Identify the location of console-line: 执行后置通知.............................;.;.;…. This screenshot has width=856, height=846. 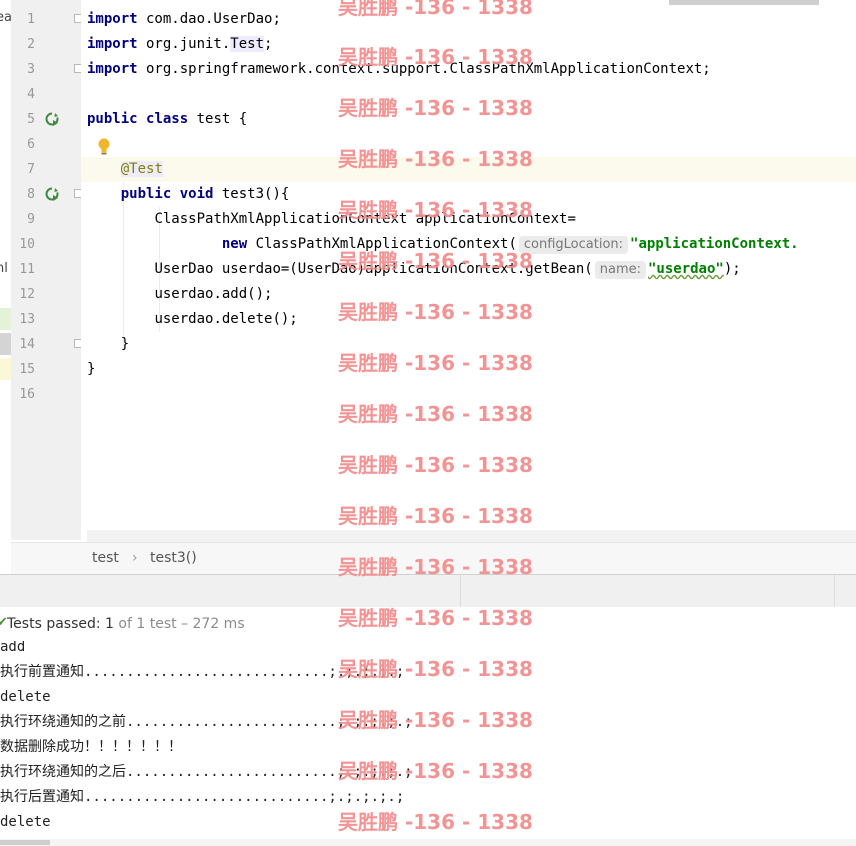
(202, 797).